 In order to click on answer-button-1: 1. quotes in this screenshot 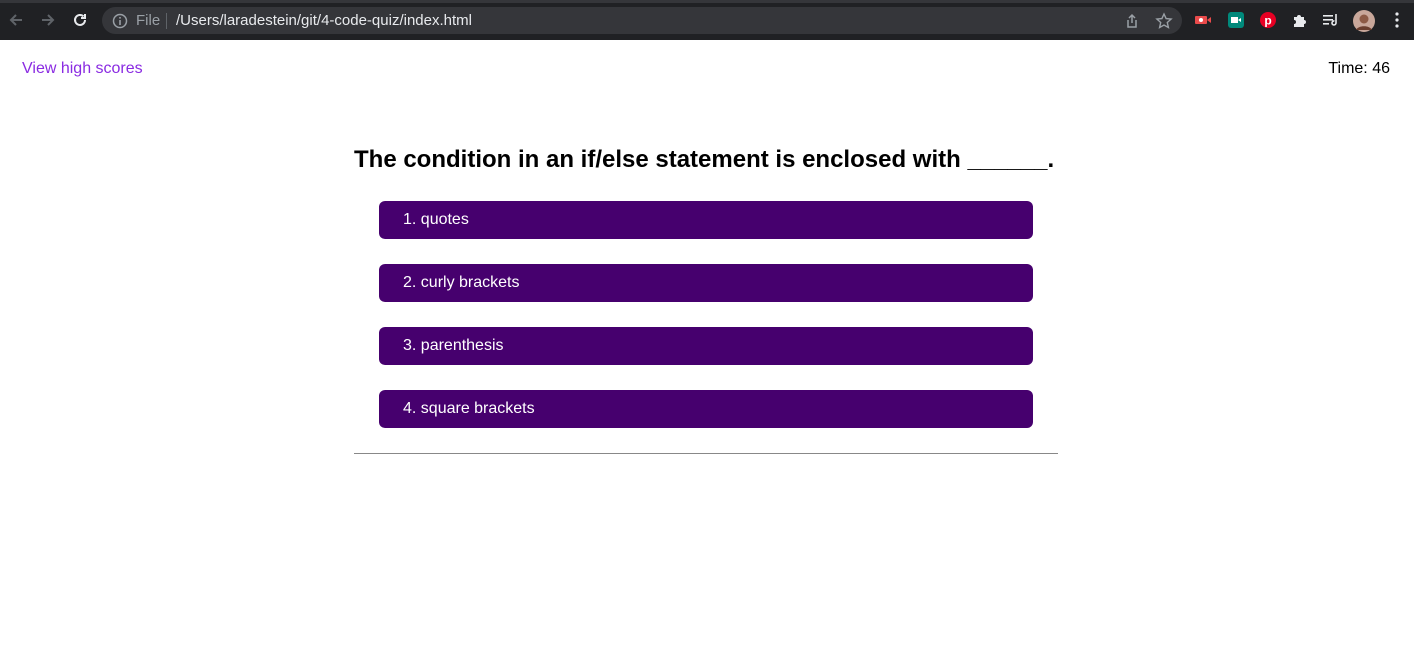, I will do `click(706, 220)`.